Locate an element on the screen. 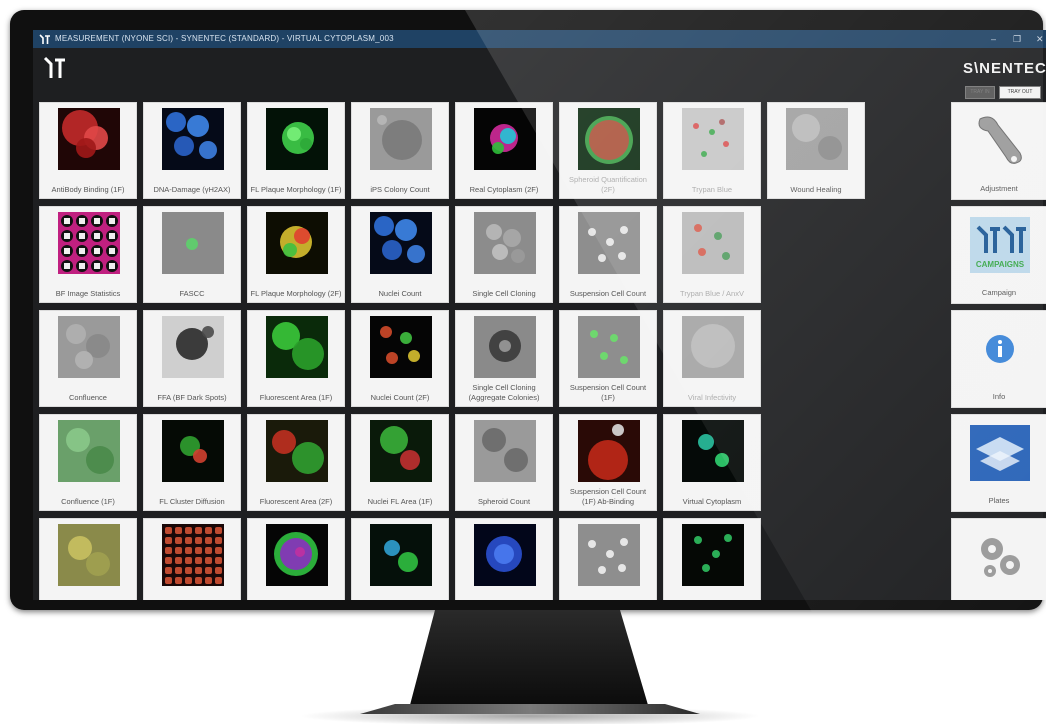  application-label: Virtual Cytoplasm is located at coordinates (712, 501).